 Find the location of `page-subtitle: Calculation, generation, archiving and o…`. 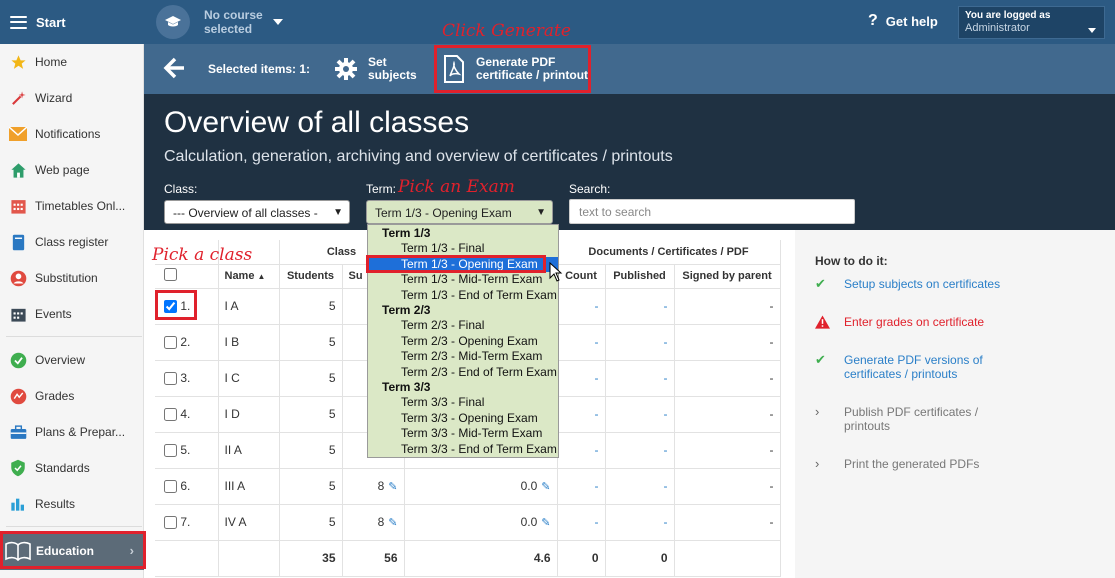

page-subtitle: Calculation, generation, archiving and o… is located at coordinates (418, 156).